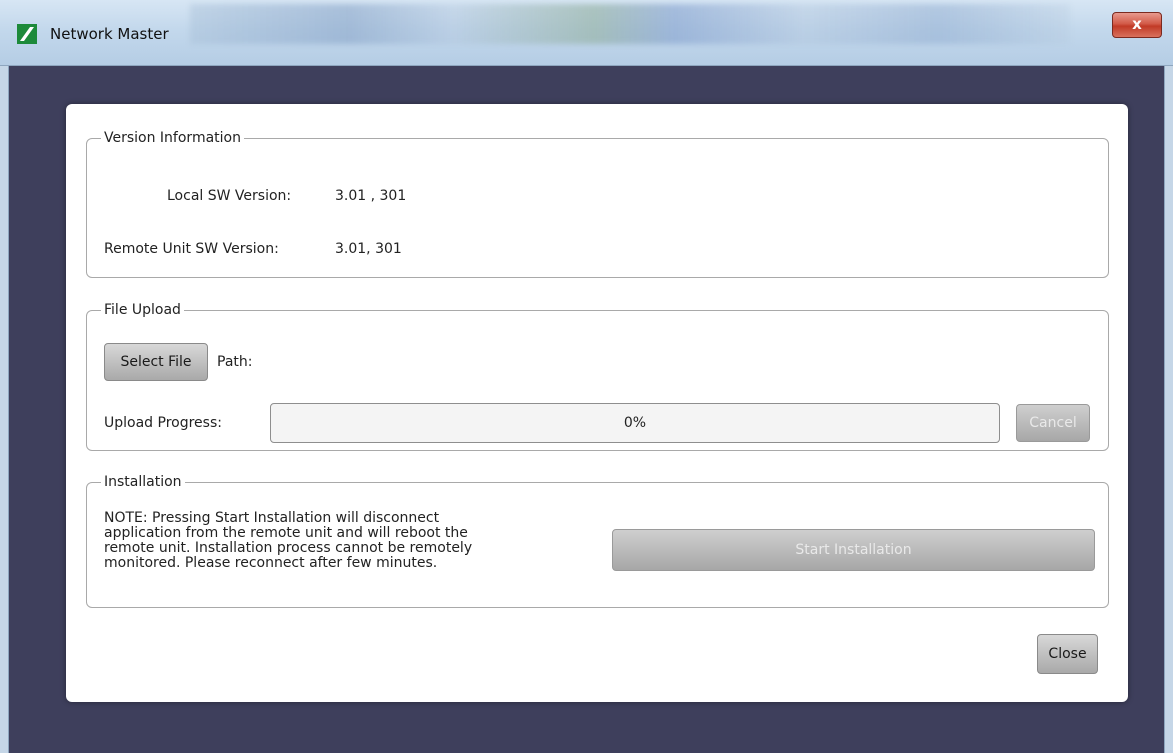  What do you see at coordinates (4, 409) in the screenshot?
I see `window-frame-left` at bounding box center [4, 409].